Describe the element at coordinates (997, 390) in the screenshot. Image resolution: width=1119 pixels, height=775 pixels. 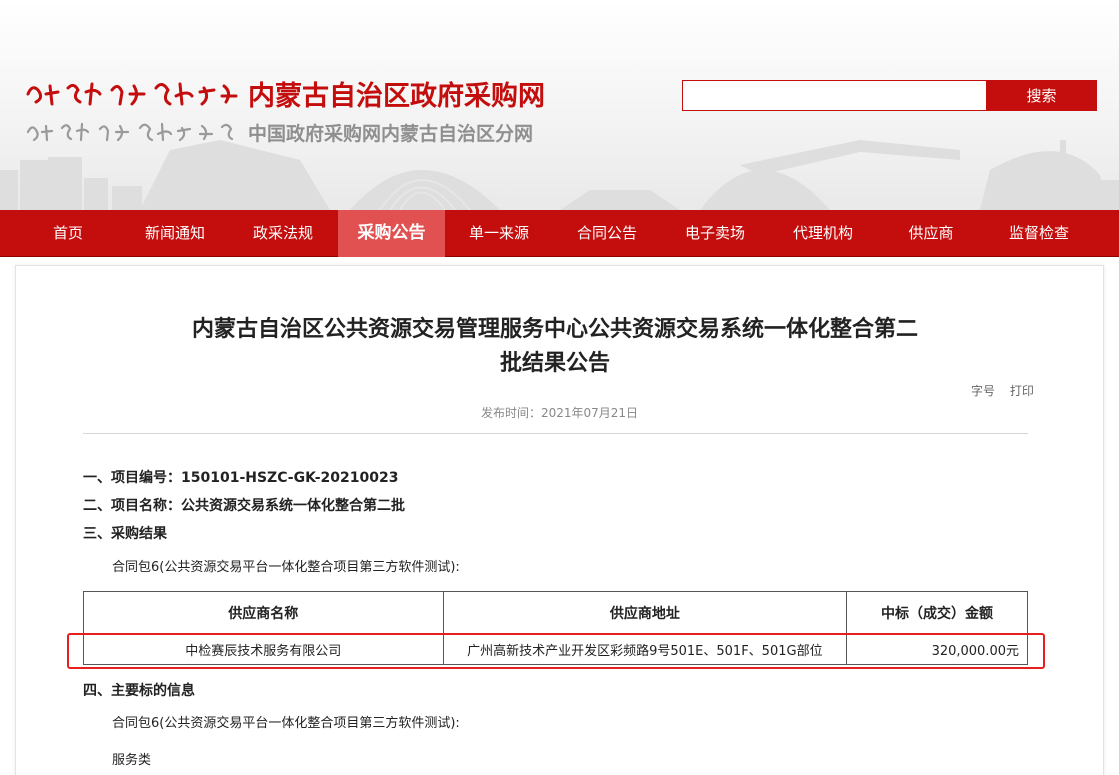
I see `article-tools: 字号 打印` at that location.